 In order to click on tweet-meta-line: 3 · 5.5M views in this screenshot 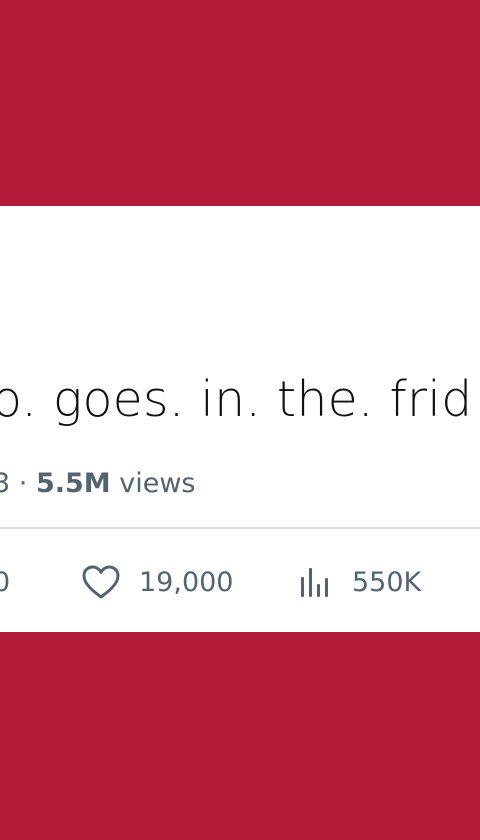, I will do `click(97, 483)`.